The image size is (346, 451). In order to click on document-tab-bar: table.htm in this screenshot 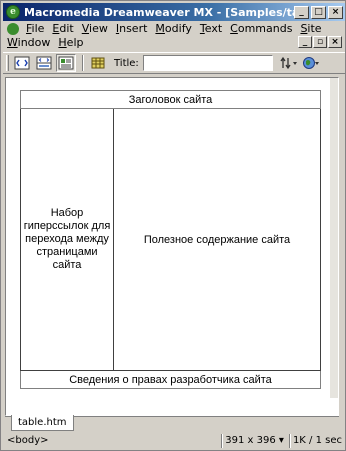, I will do `click(172, 423)`.